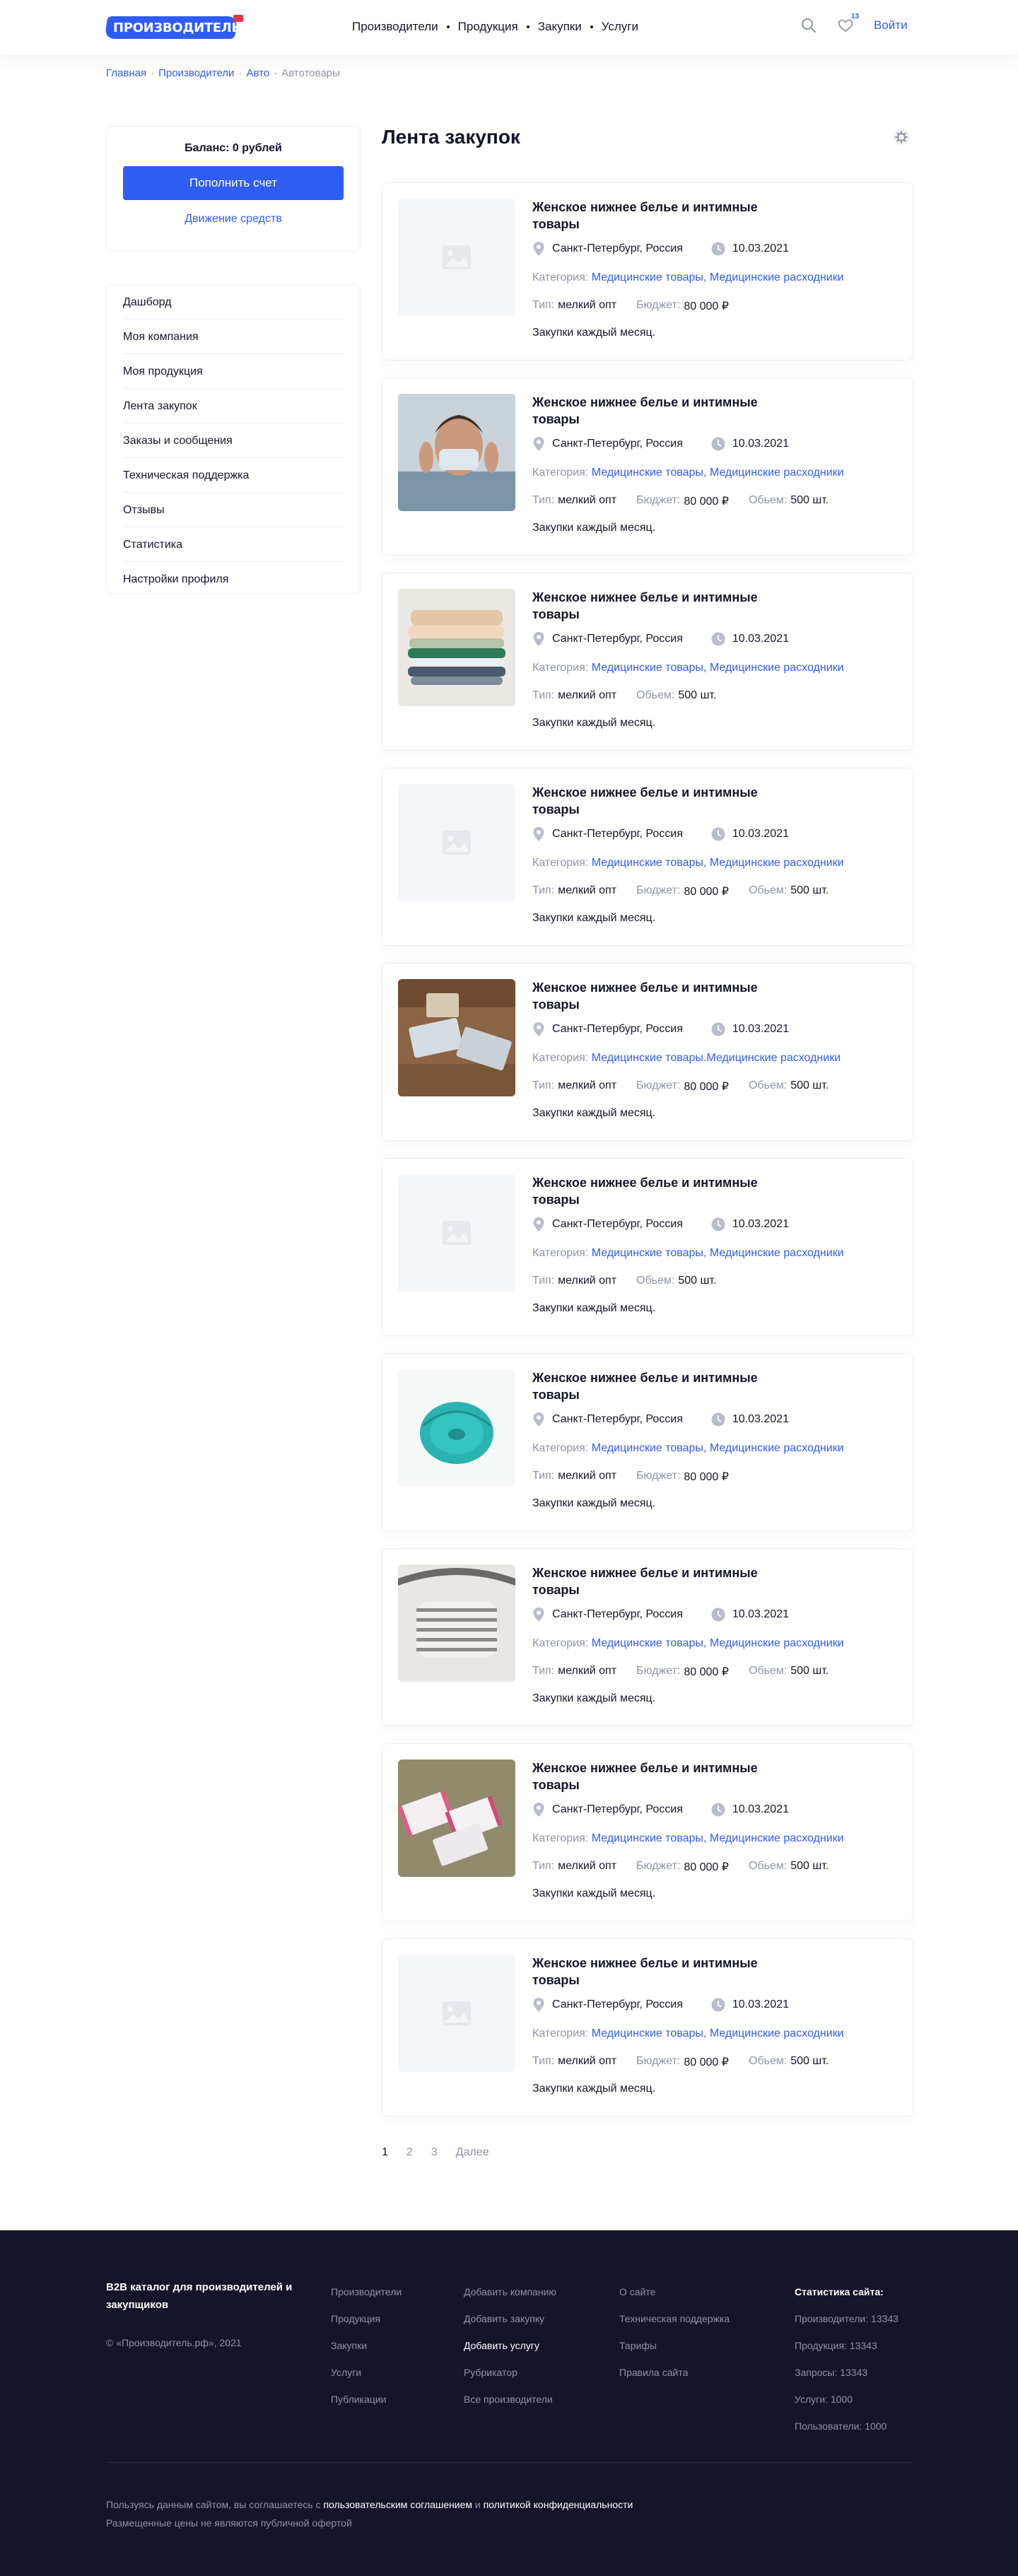 The width and height of the screenshot is (1018, 2576). Describe the element at coordinates (367, 2291) in the screenshot. I see `footer-link: Производители` at that location.